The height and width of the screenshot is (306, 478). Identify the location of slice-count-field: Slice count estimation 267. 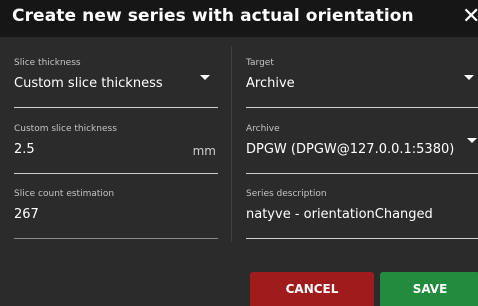
(116, 214).